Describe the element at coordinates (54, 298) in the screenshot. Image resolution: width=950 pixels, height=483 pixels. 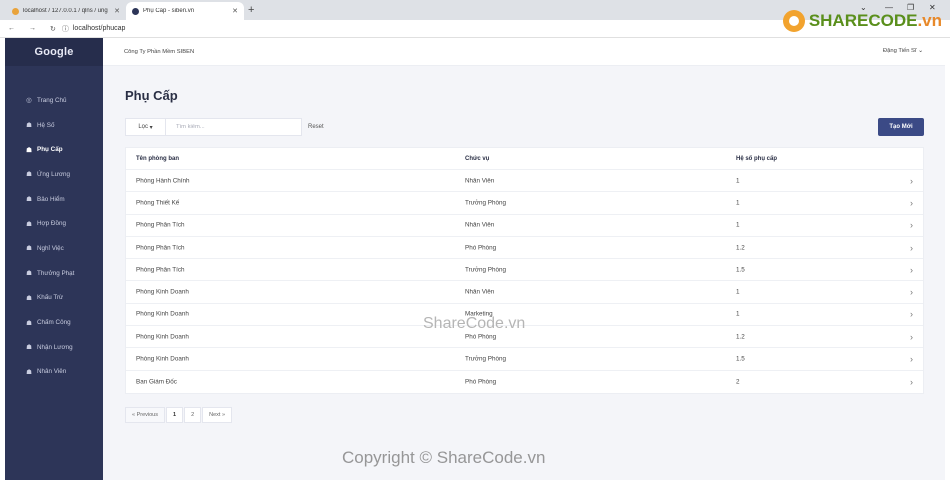
I see `sidebar-item-khau-tru: ☗ Khấu Trừ` at that location.